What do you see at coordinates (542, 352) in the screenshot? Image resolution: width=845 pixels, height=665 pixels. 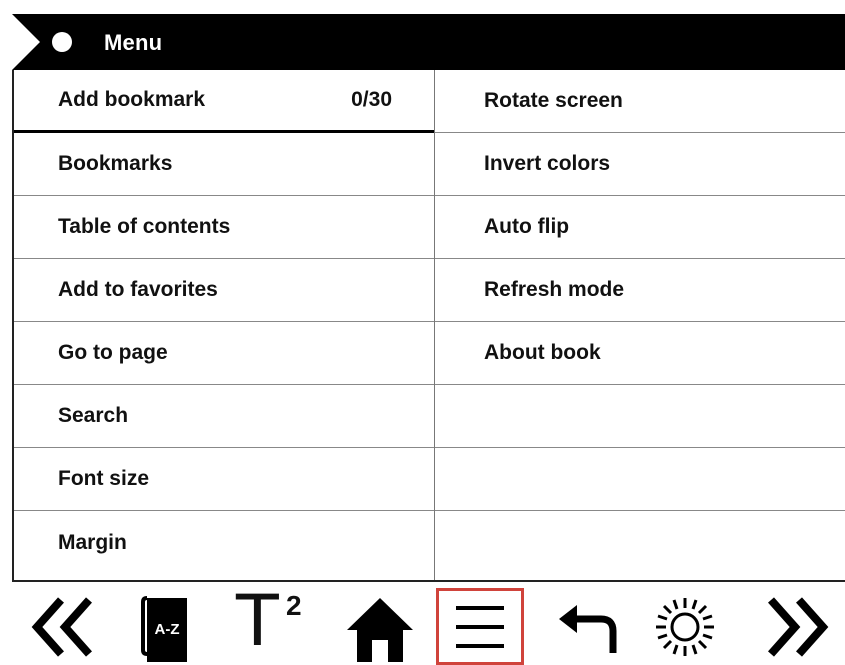 I see `menu-item-label: About book` at bounding box center [542, 352].